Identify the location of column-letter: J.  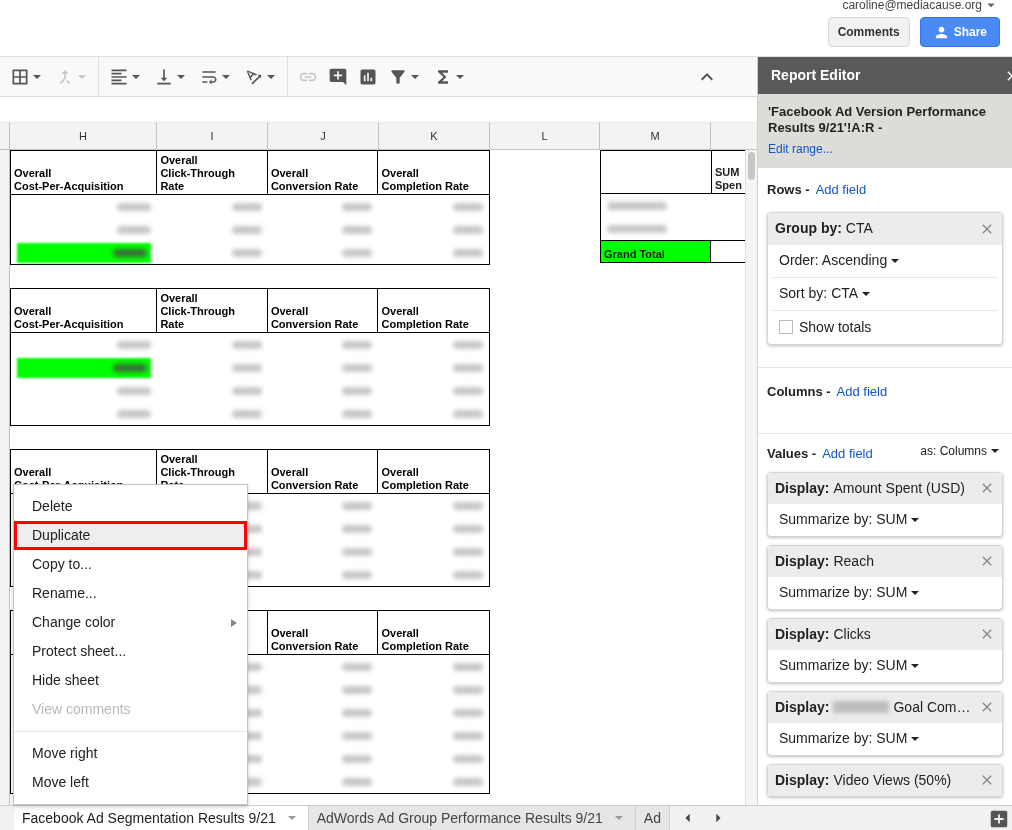
(323, 136).